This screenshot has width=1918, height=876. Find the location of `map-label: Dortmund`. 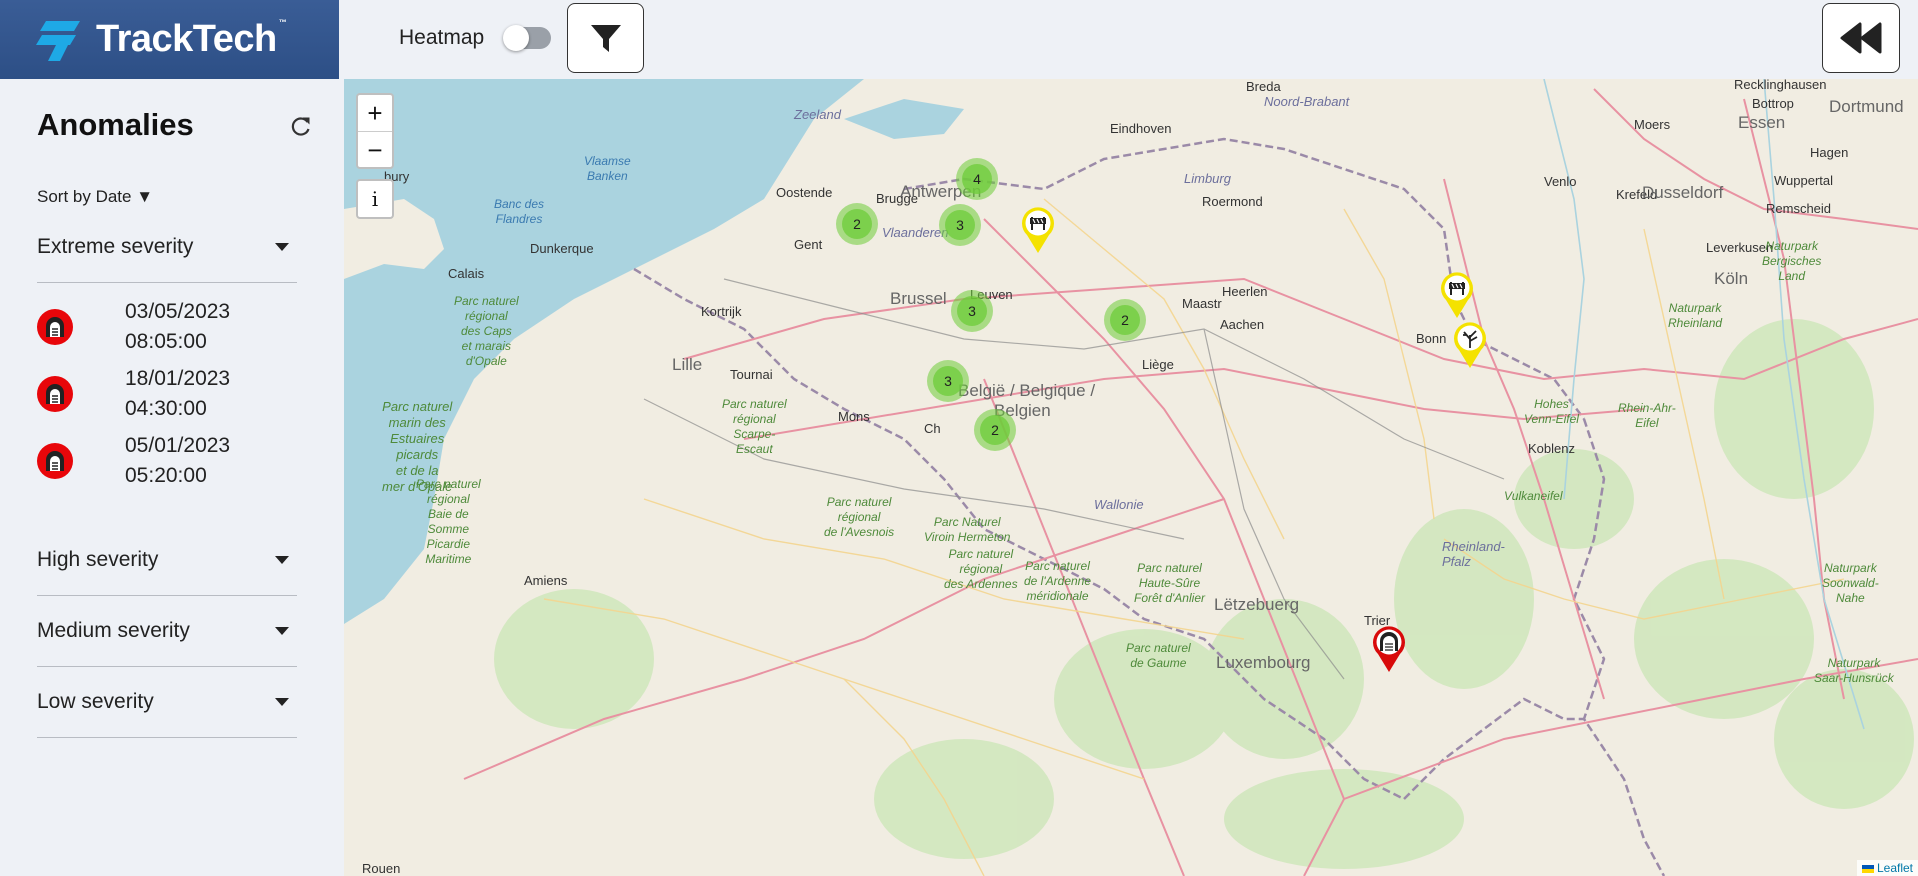

map-label: Dortmund is located at coordinates (1866, 106).